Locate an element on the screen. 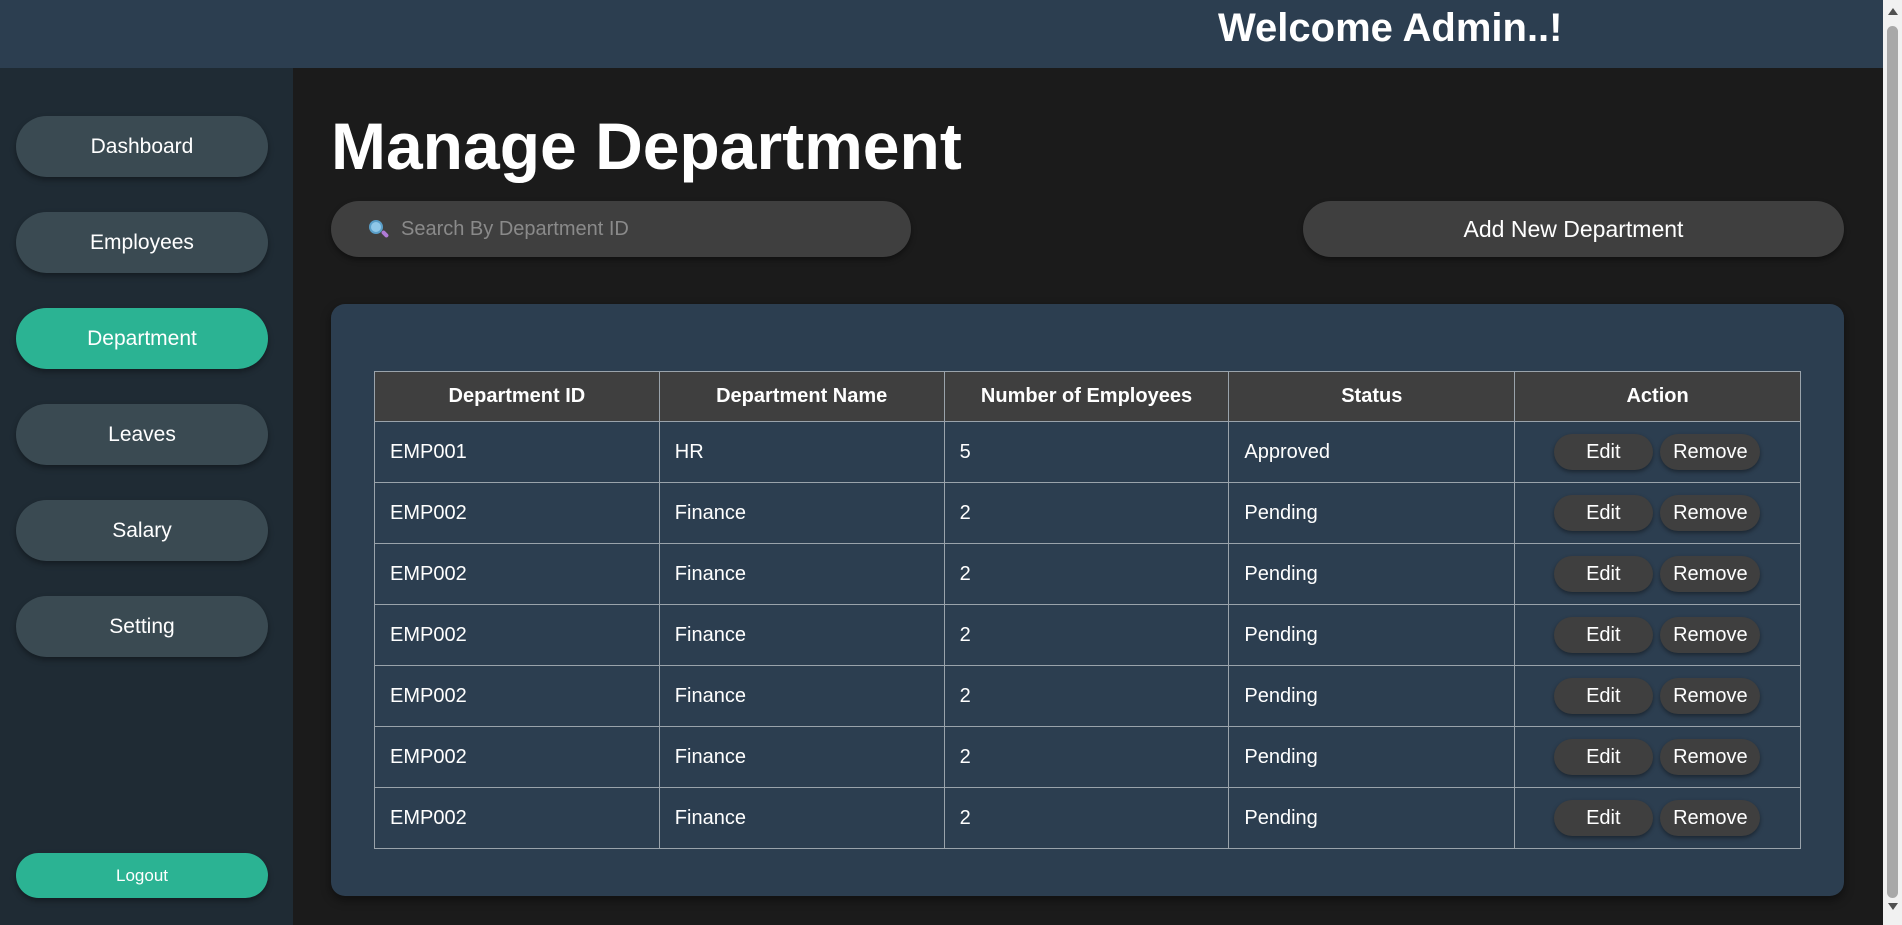 The width and height of the screenshot is (1902, 925). table-row: EMP001 HR 5 Approved Edit Remove is located at coordinates (1087, 452).